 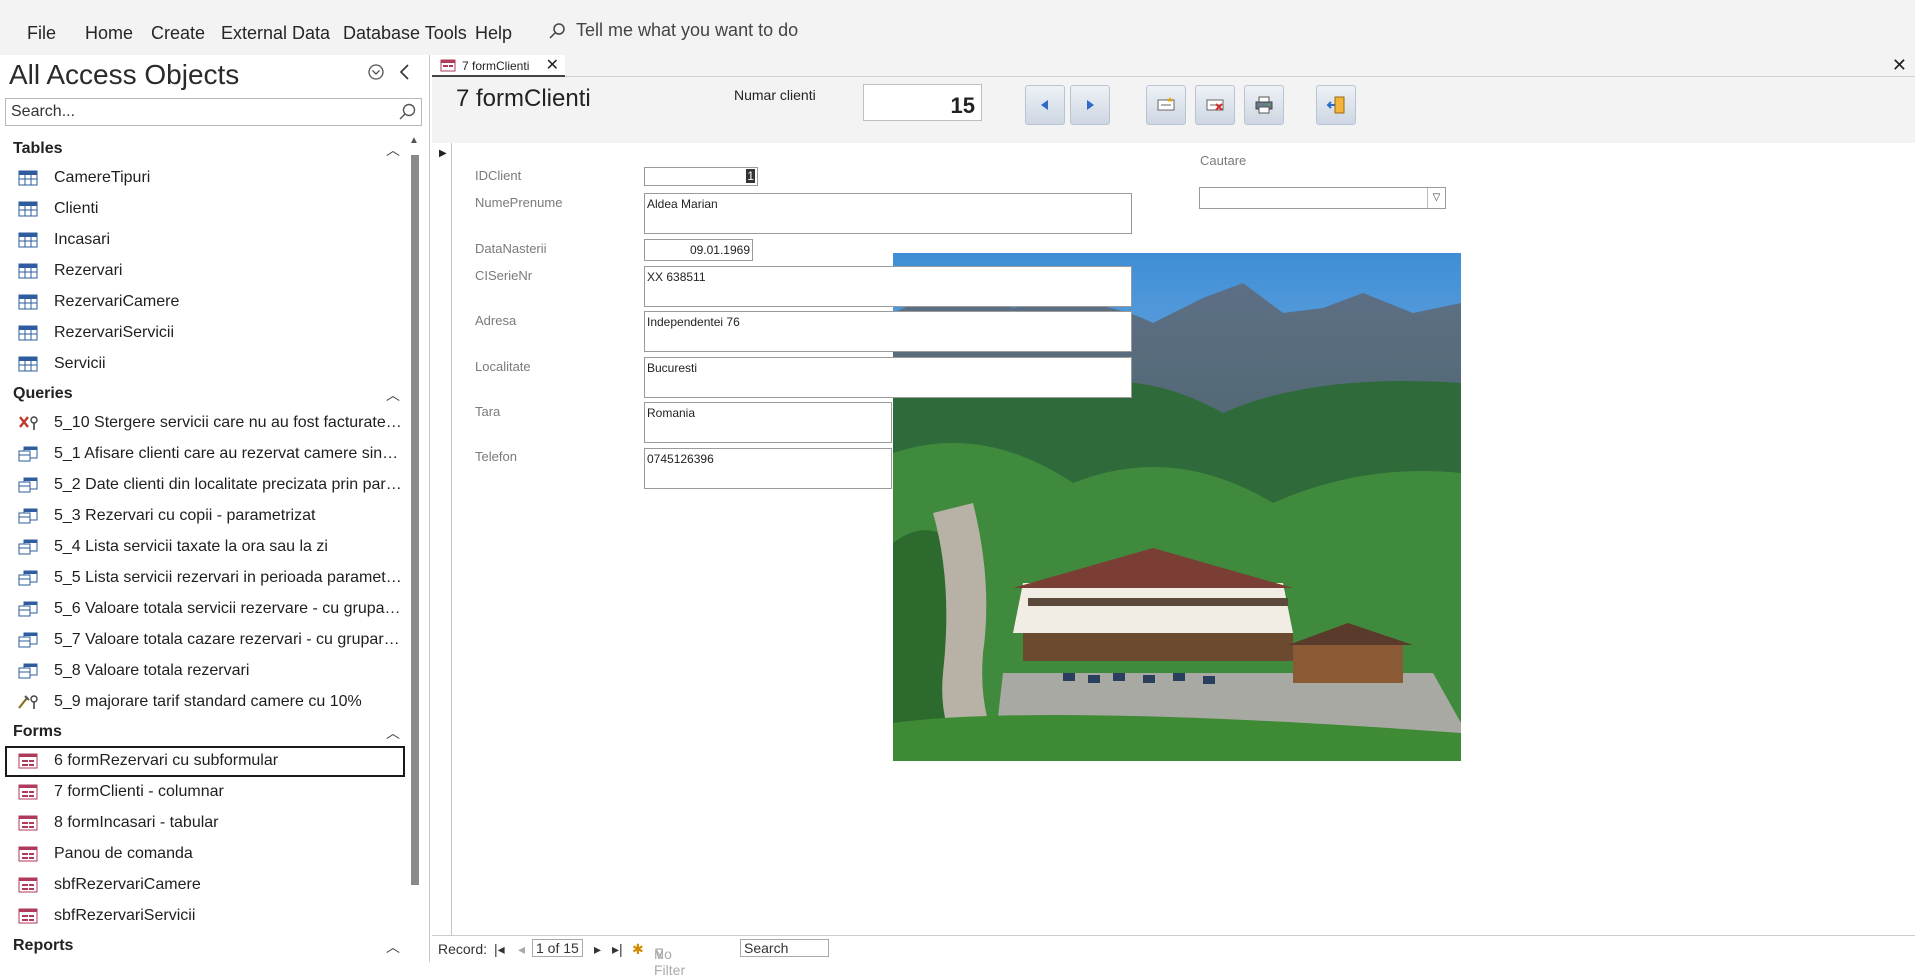 What do you see at coordinates (202, 240) in the screenshot?
I see `table-item: Incasari` at bounding box center [202, 240].